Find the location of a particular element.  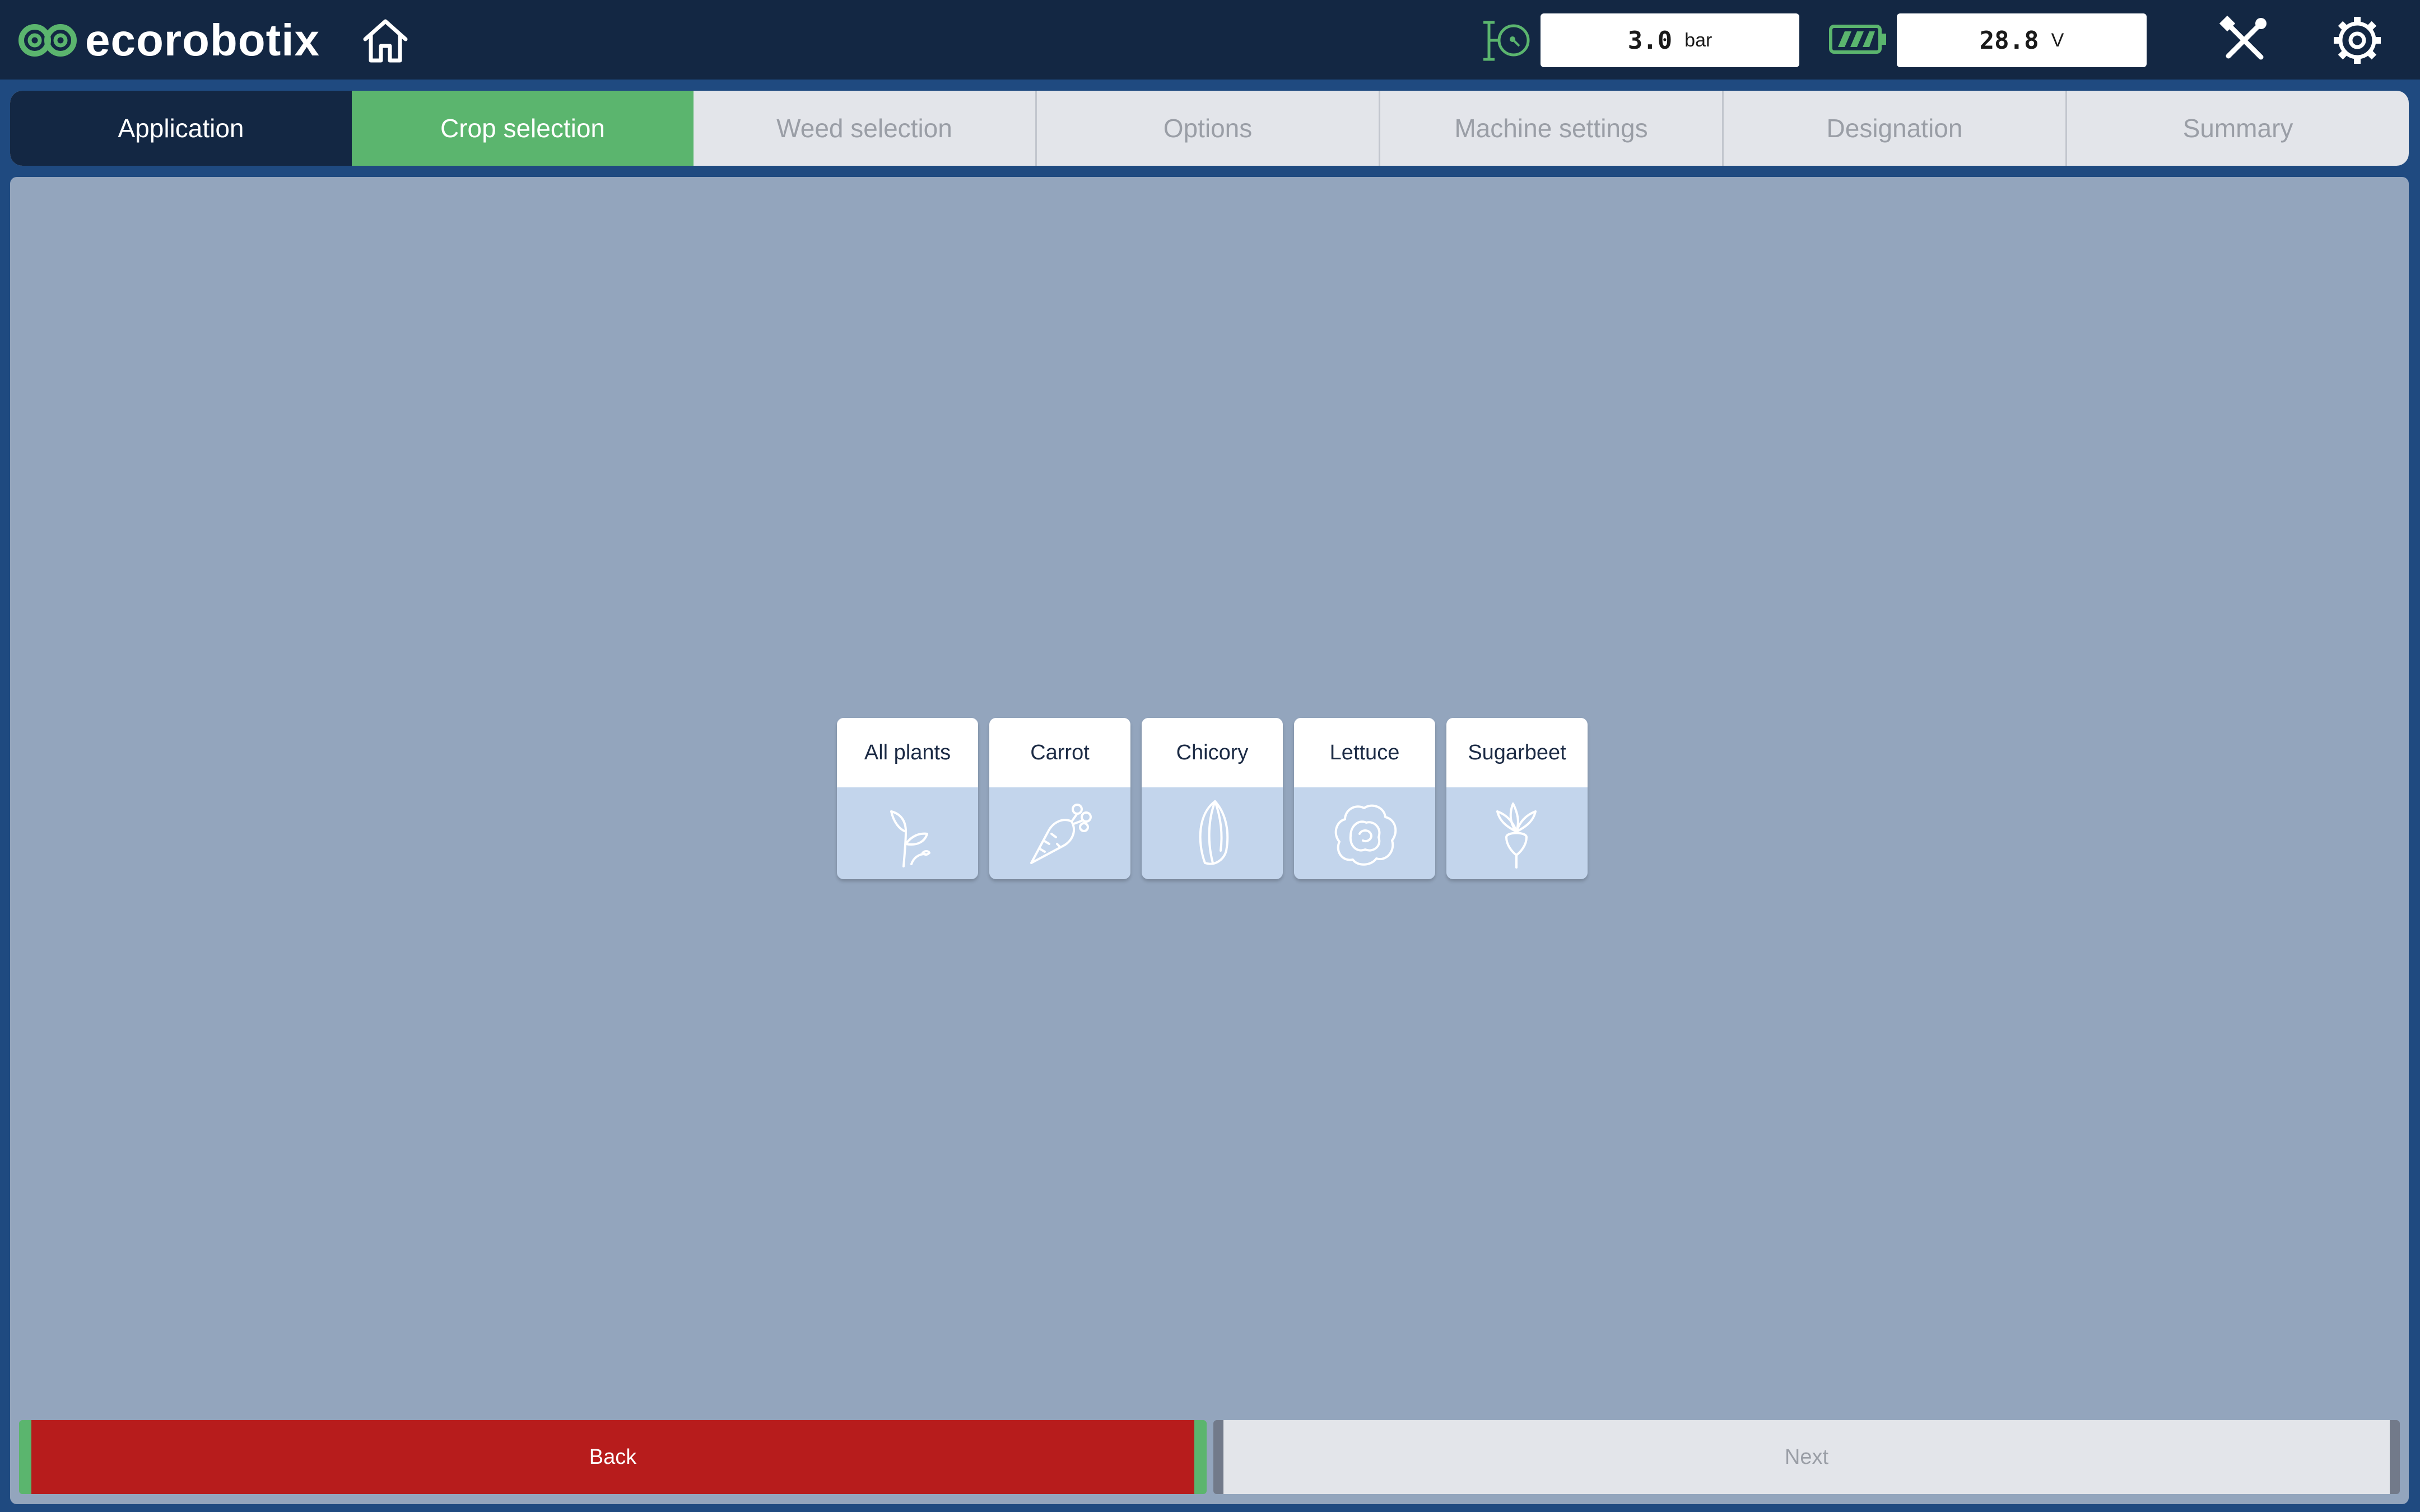

pressure-gauge-icon is located at coordinates (1507, 41).